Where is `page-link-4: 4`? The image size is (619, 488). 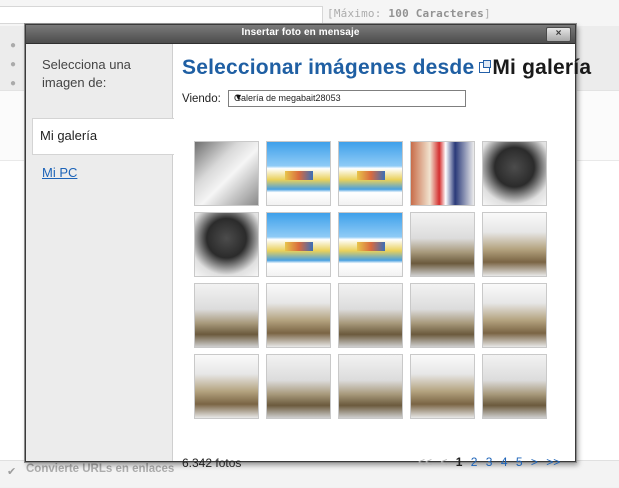 page-link-4: 4 is located at coordinates (504, 462).